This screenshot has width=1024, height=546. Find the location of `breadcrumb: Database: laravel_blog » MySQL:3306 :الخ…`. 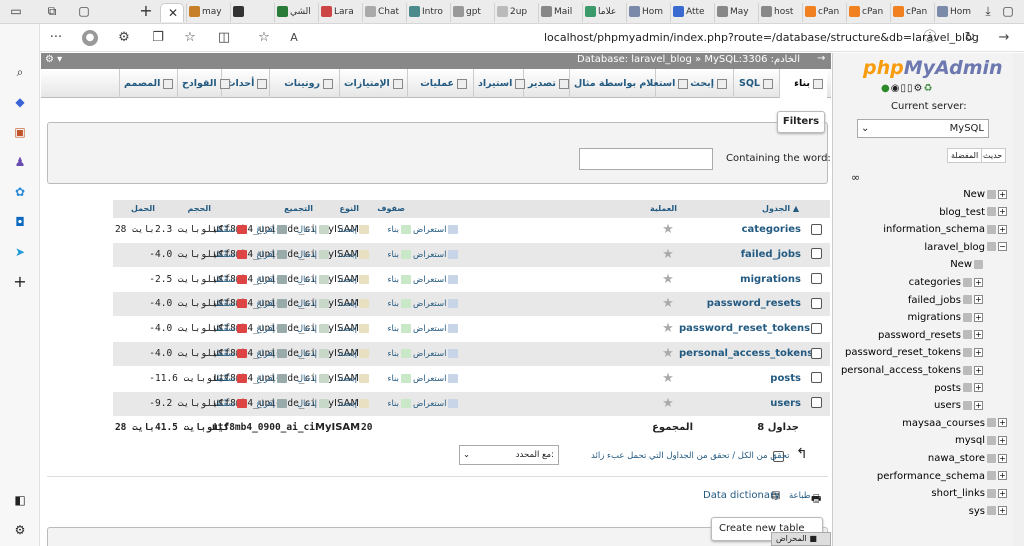

breadcrumb: Database: laravel_blog » MySQL:3306 :الخ… is located at coordinates (688, 59).